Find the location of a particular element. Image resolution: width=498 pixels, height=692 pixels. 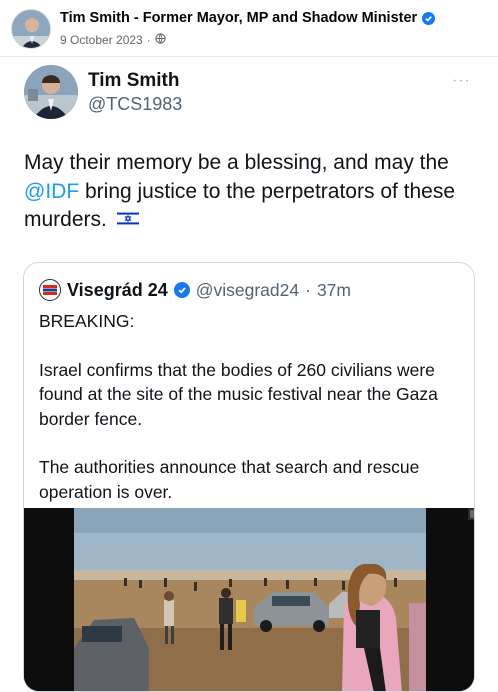

globe-icon is located at coordinates (160, 40).